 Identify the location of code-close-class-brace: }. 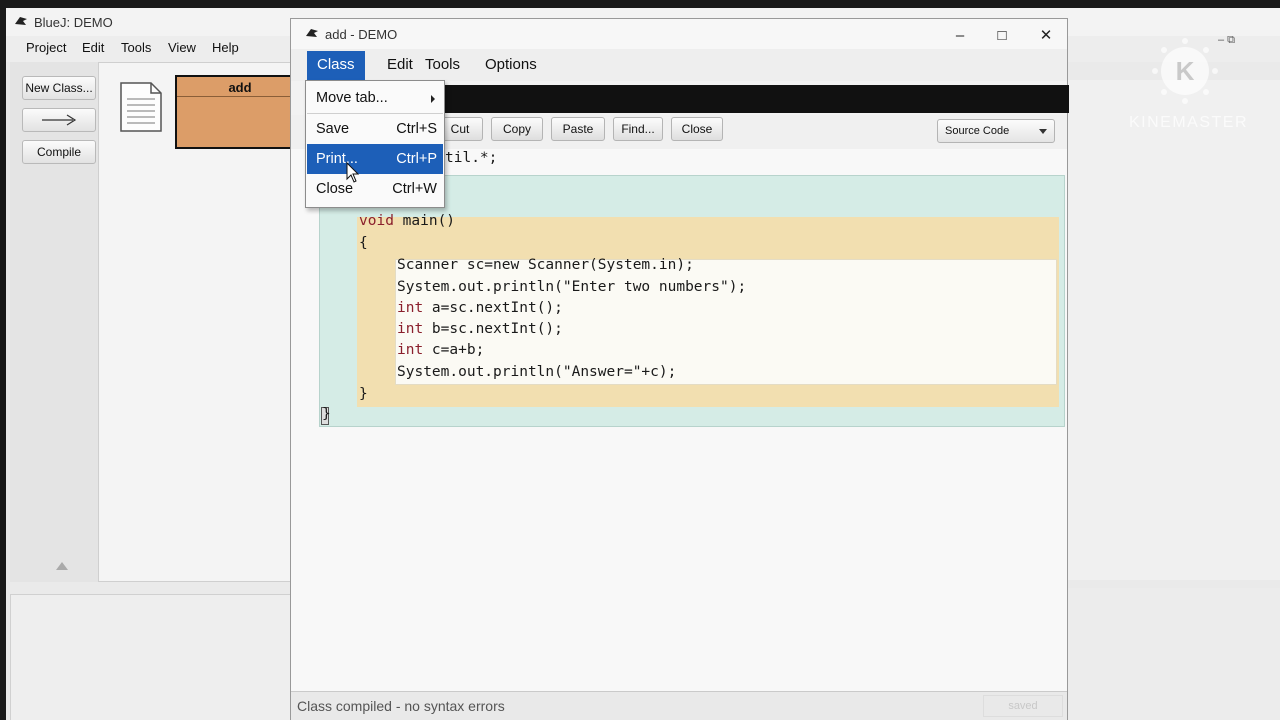
(326, 414).